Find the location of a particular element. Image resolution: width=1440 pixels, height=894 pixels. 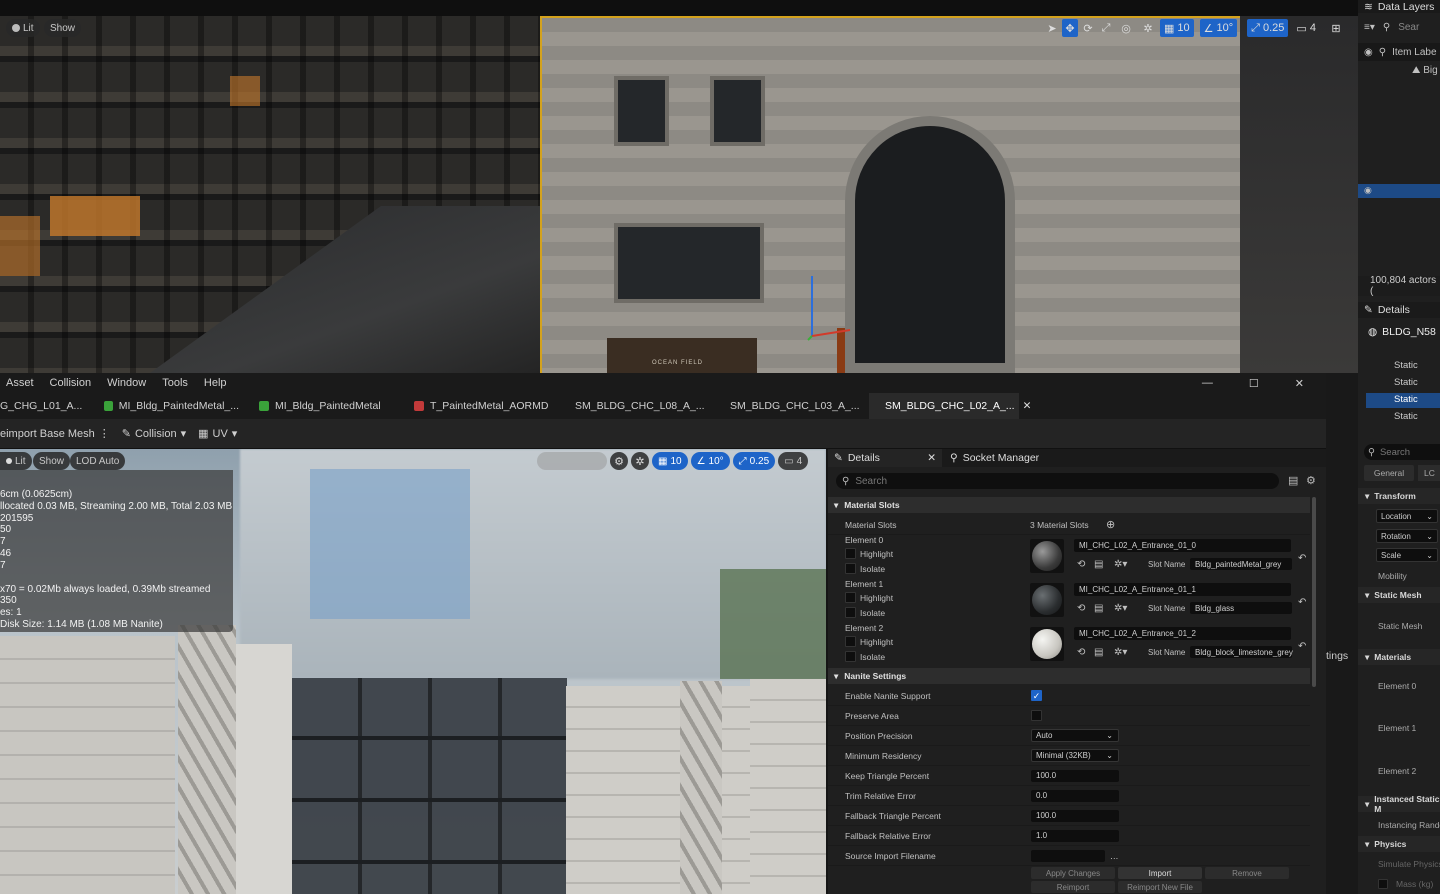

reimport-button: eimport Base Mesh is located at coordinates (47, 434).